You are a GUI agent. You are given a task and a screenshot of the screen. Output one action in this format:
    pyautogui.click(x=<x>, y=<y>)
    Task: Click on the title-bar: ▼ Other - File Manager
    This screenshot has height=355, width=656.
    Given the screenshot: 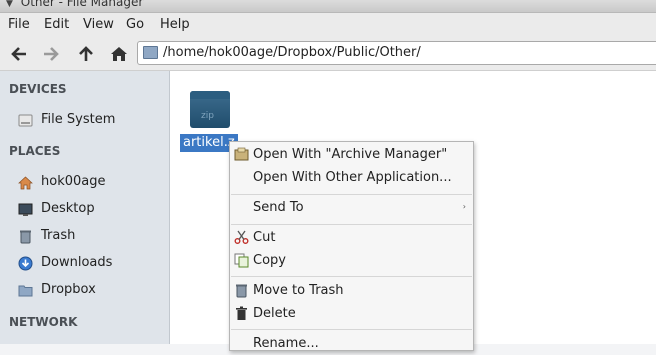 What is the action you would take?
    pyautogui.click(x=328, y=6)
    